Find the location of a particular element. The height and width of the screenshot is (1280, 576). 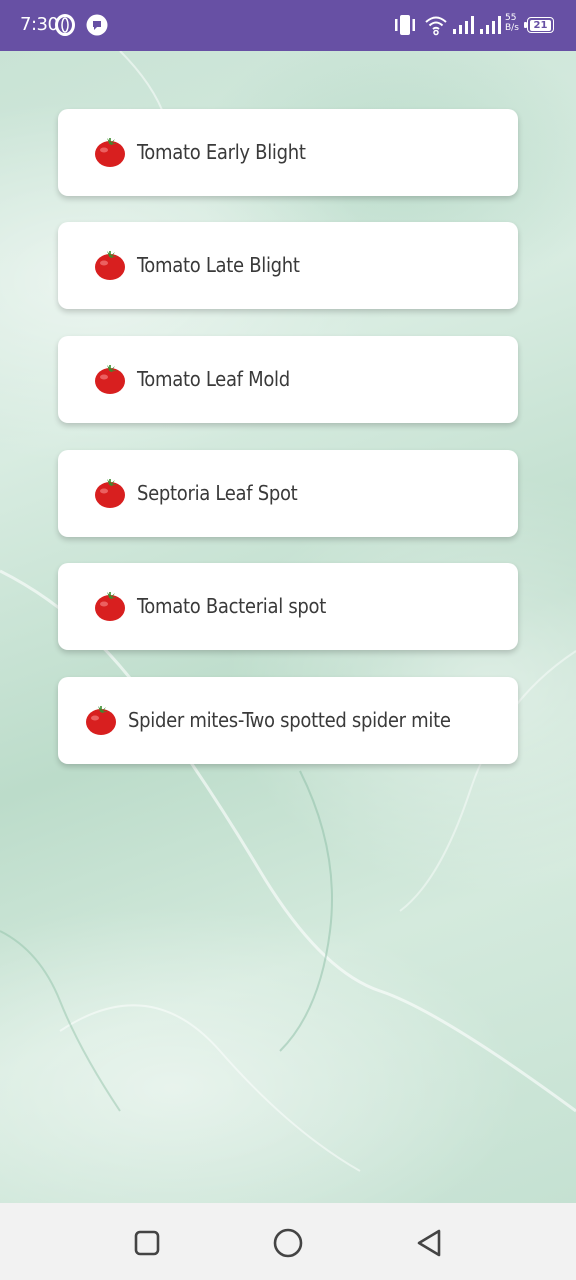

network-speed-value: 55 is located at coordinates (511, 18).